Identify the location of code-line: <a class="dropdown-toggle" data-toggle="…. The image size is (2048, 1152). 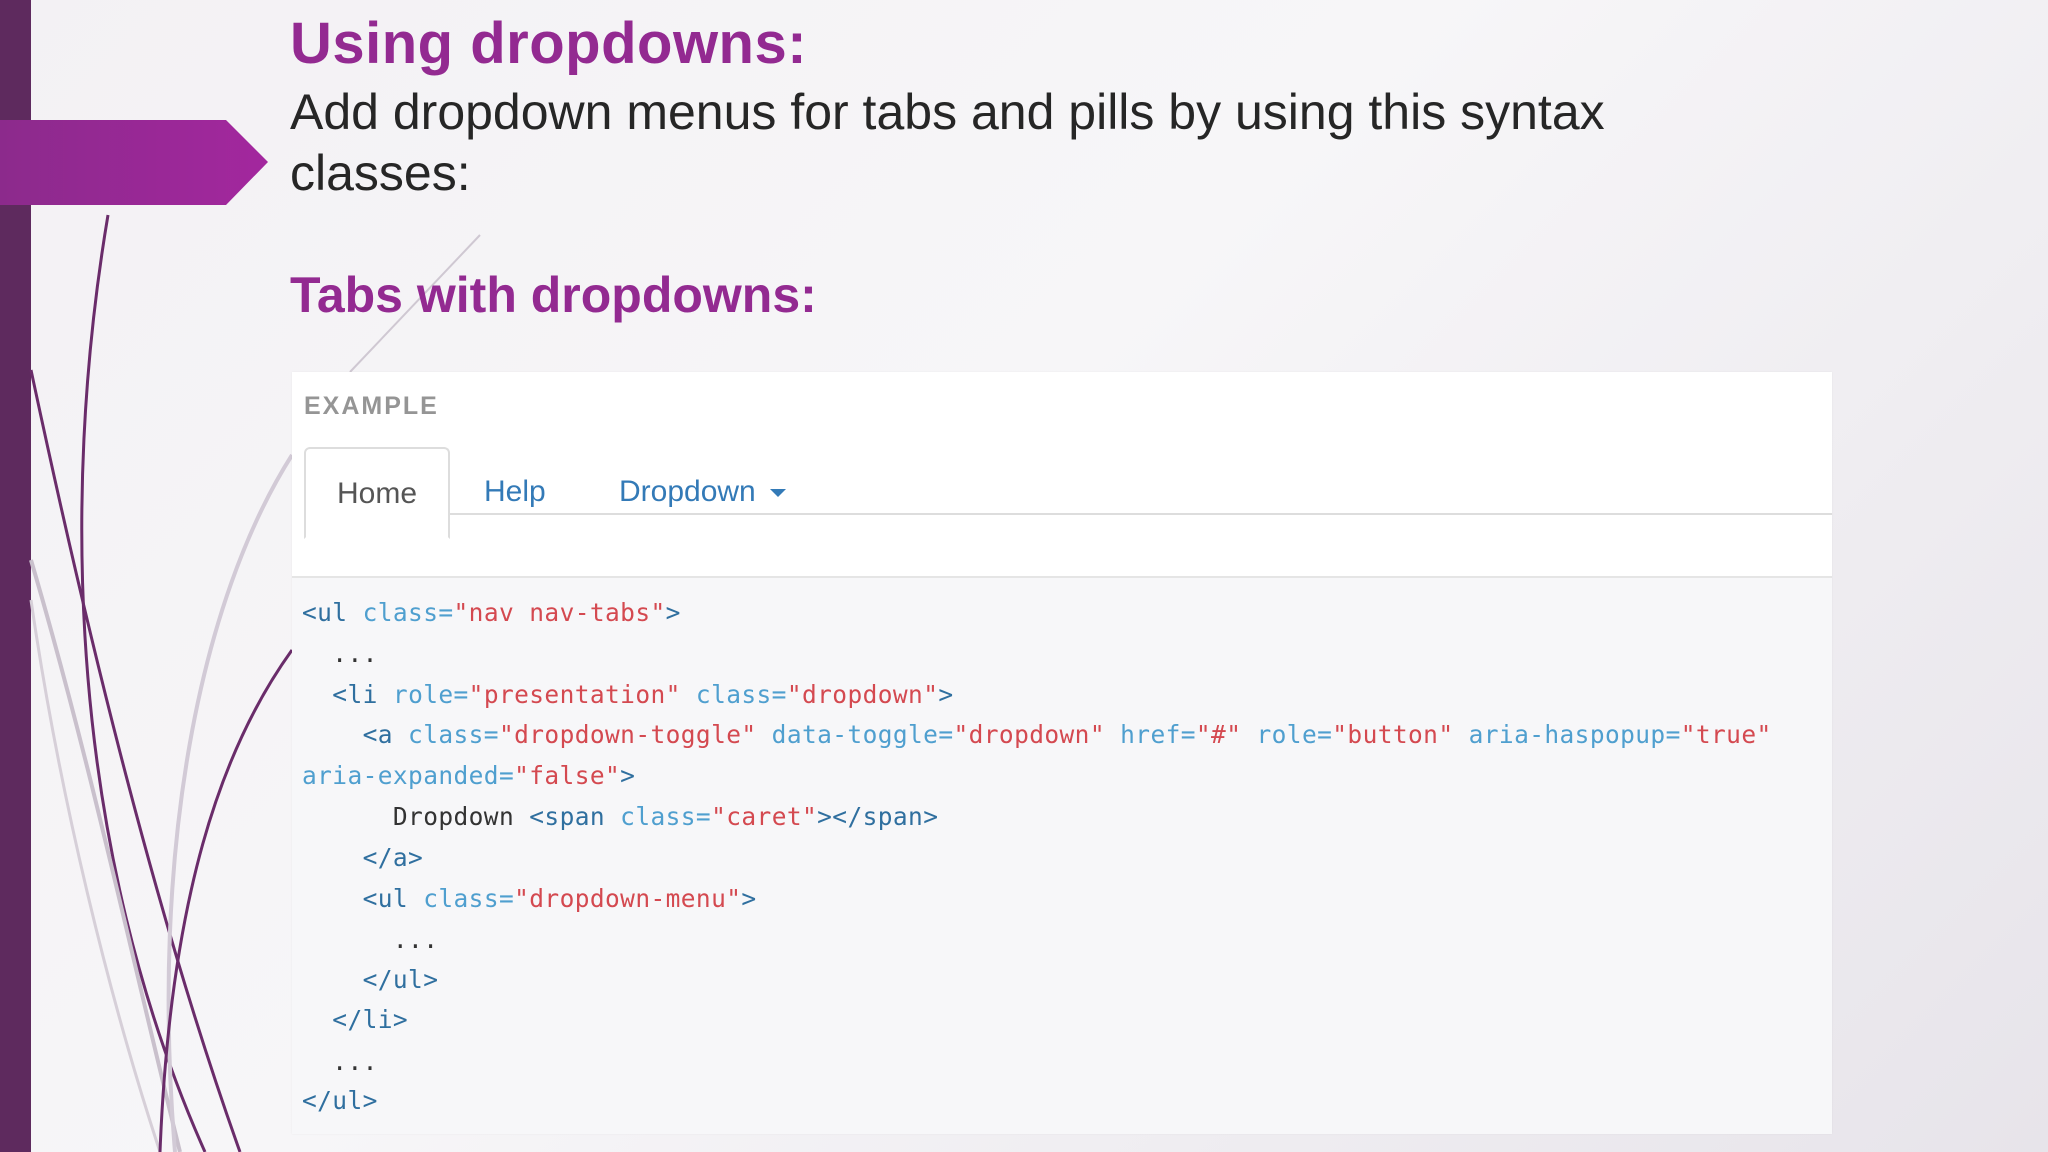
(1037, 734).